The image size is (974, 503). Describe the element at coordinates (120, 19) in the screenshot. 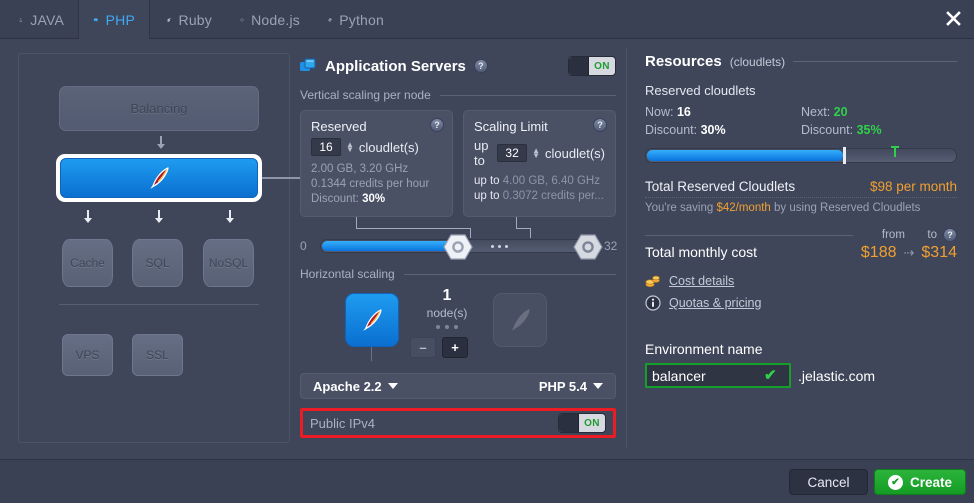

I see `tab-php-label: PHP` at that location.